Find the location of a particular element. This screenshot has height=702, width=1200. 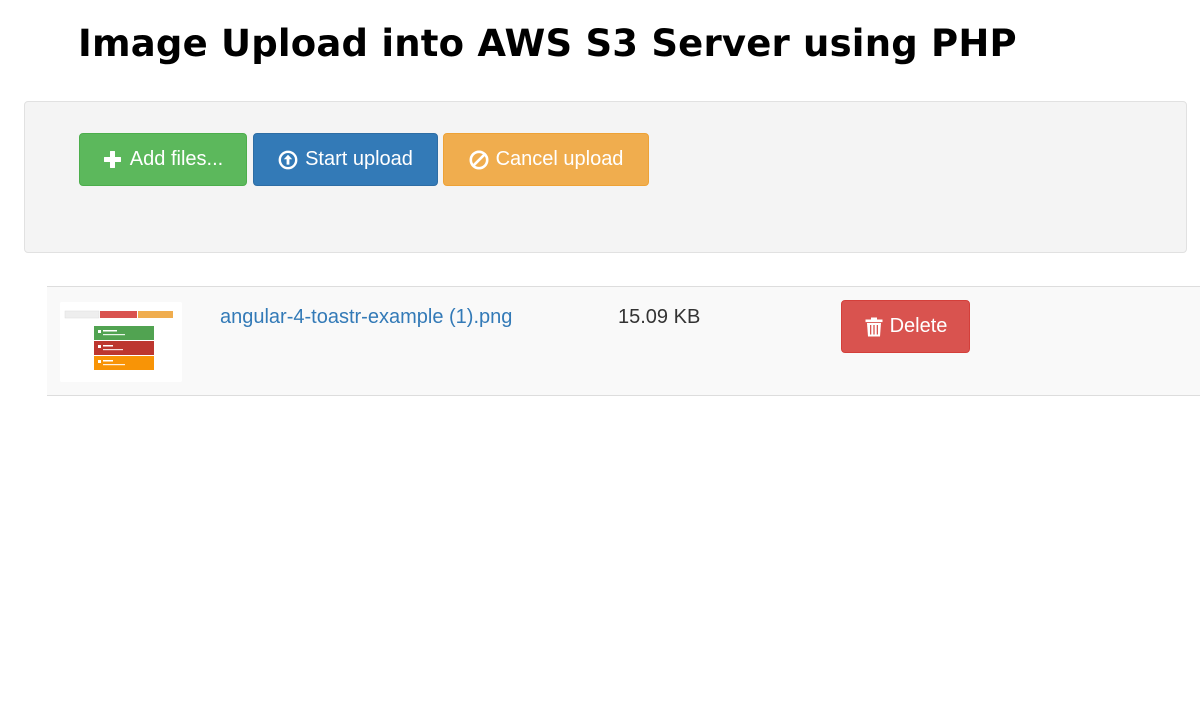

cancel-upload-button: Cancel upload is located at coordinates (546, 159).